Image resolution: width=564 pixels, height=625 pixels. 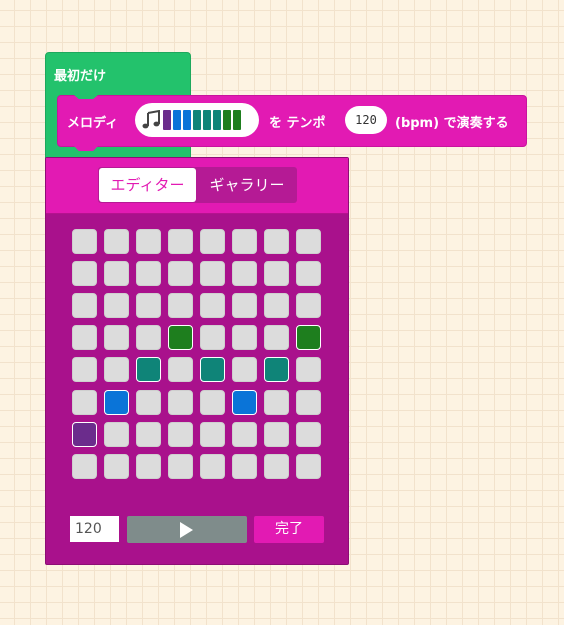 What do you see at coordinates (93, 123) in the screenshot?
I see `melody-label: メロディ` at bounding box center [93, 123].